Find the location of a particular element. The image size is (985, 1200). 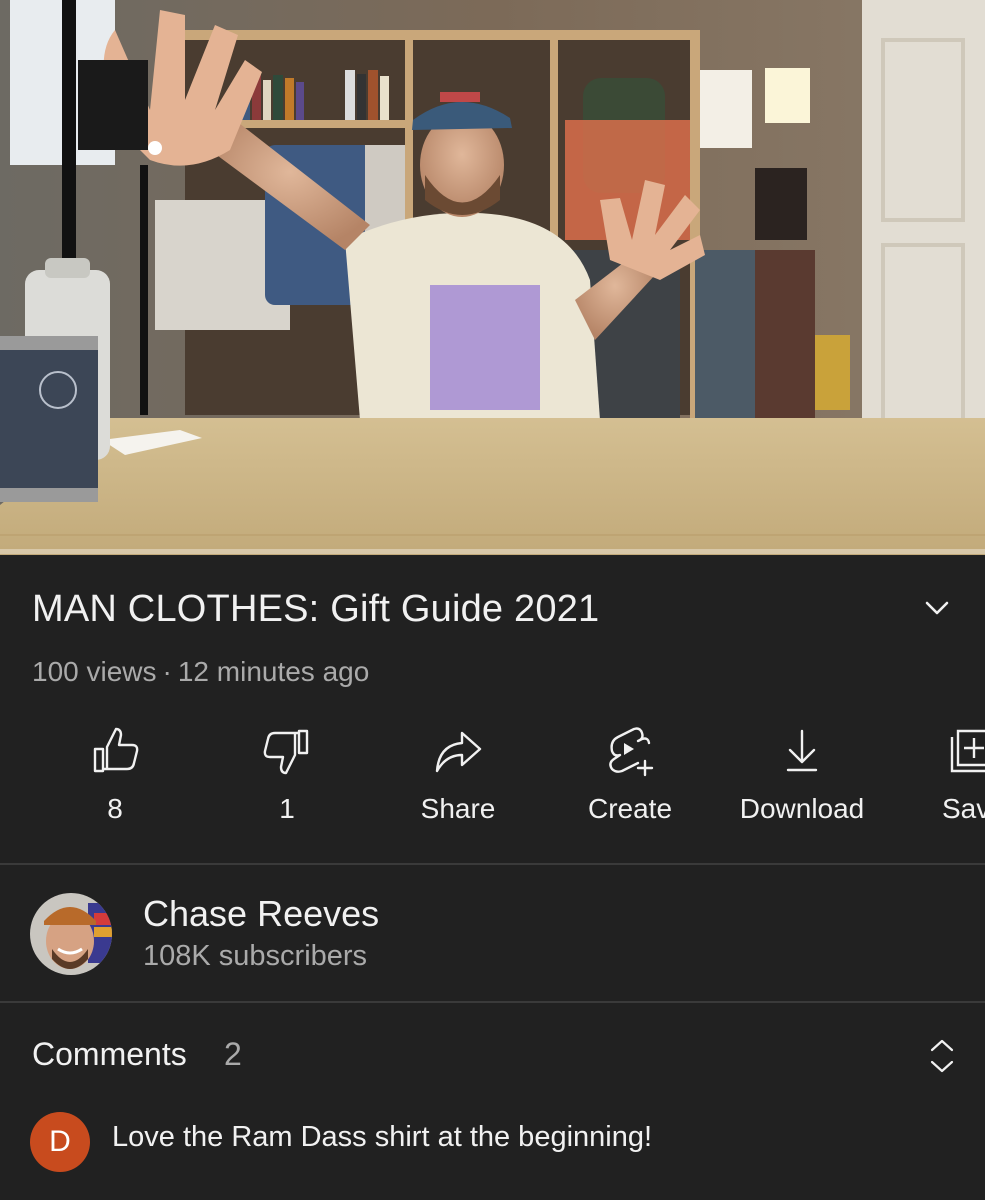

download-label: Download is located at coordinates (802, 808).